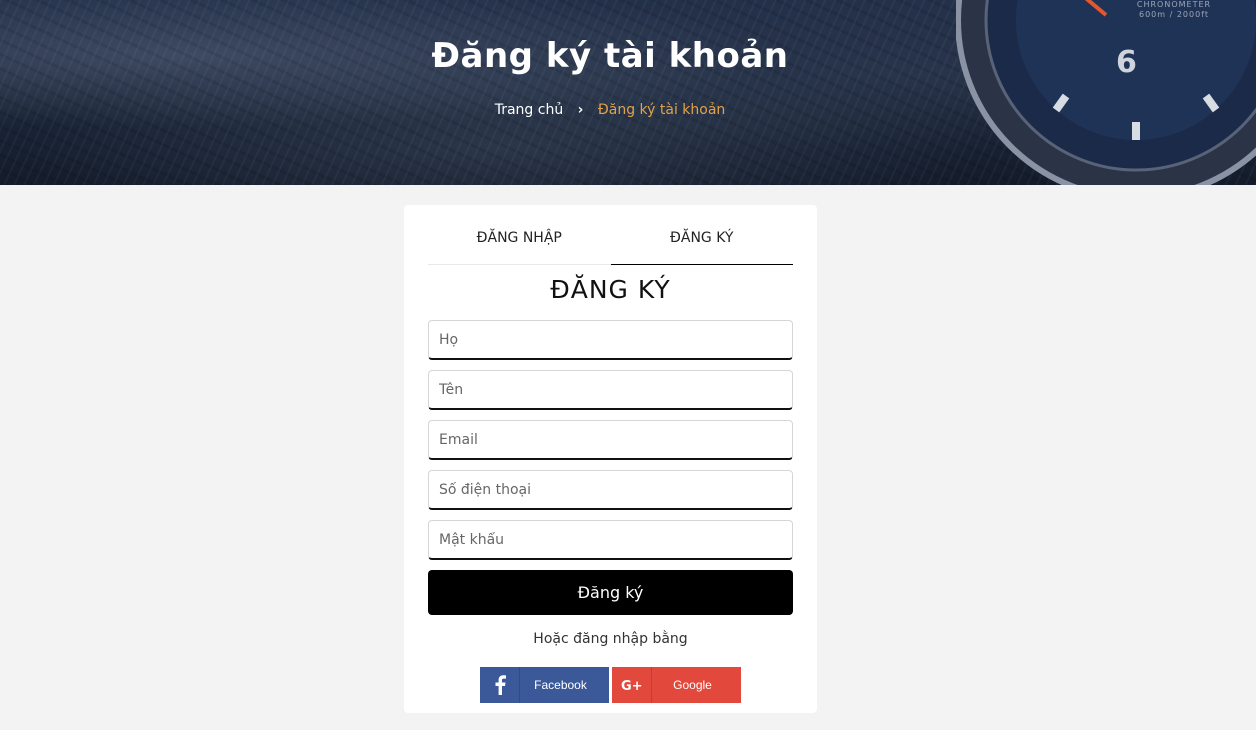  What do you see at coordinates (610, 340) in the screenshot?
I see `last-name-field` at bounding box center [610, 340].